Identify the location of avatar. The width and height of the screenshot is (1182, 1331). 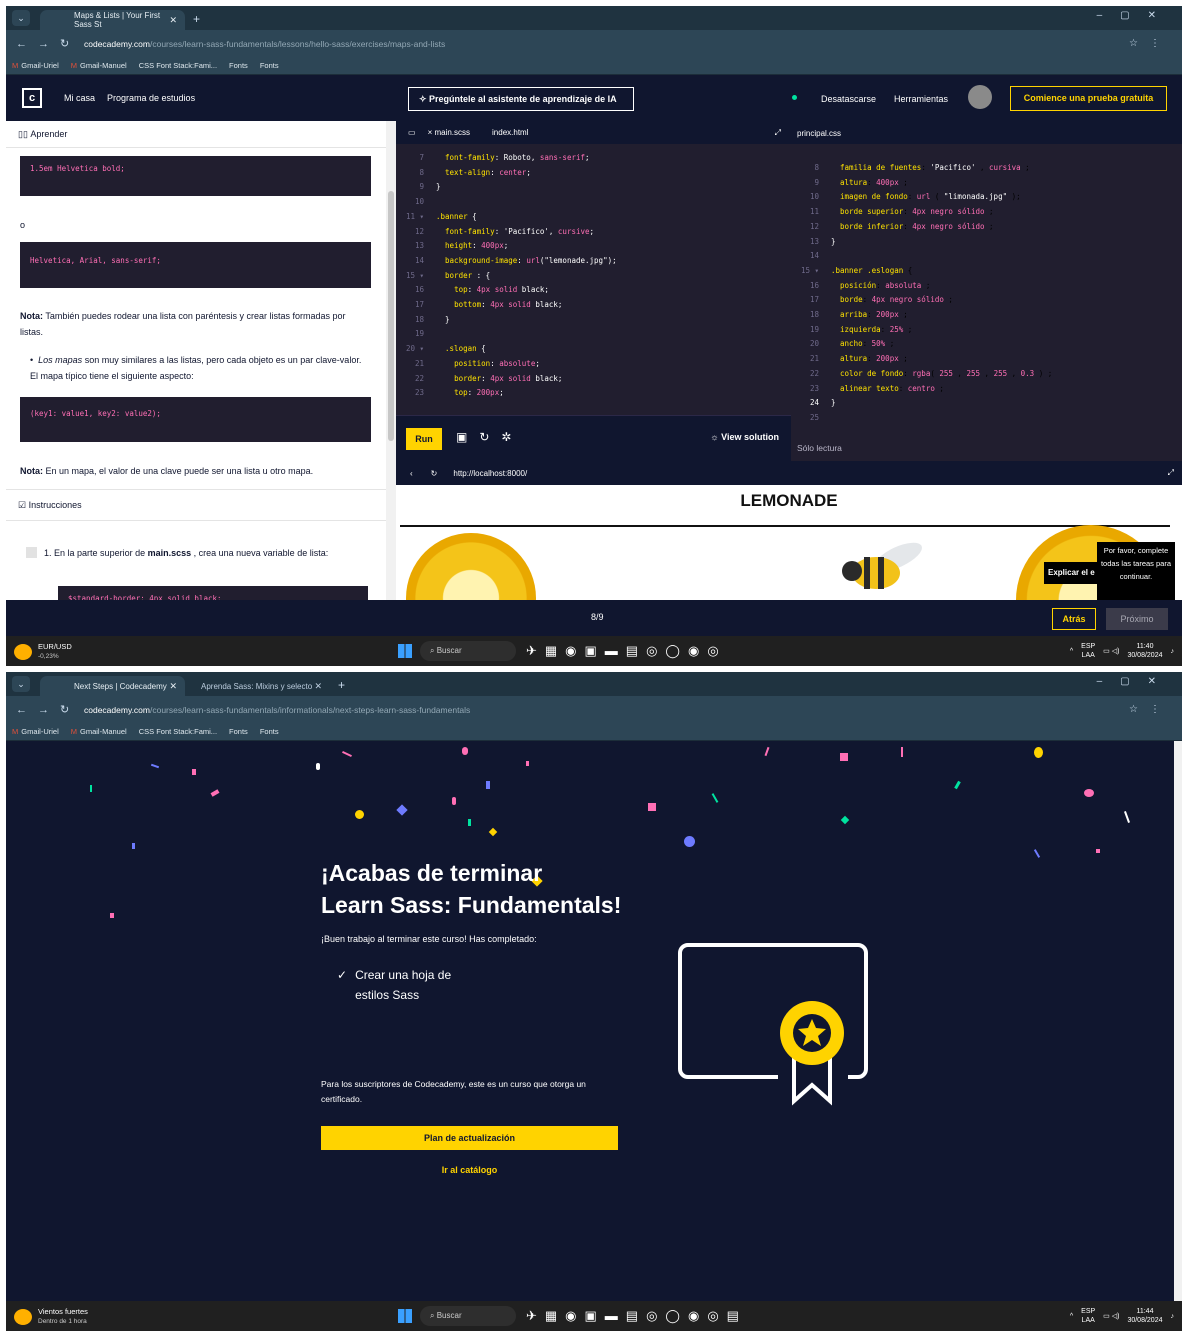
(980, 97).